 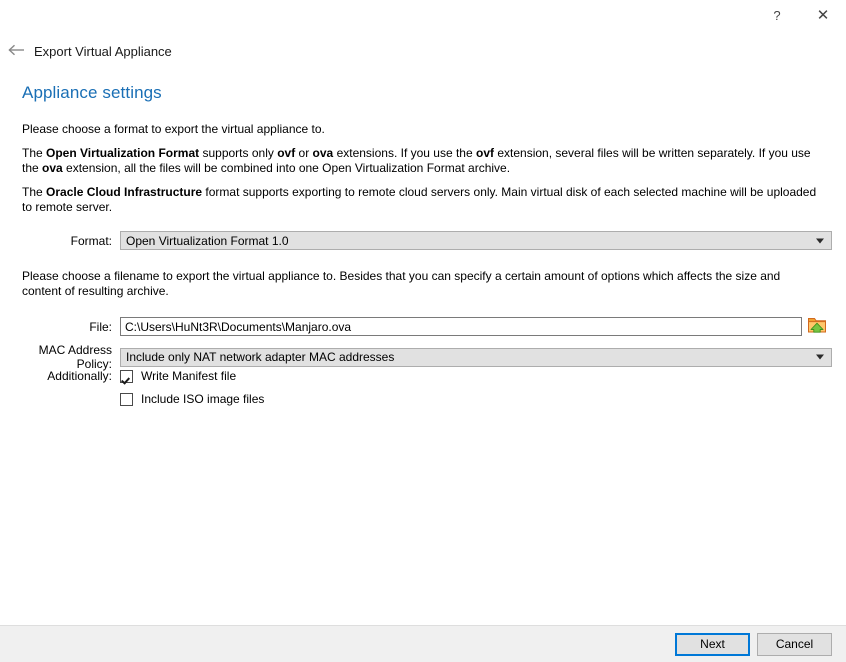 I want to click on include-iso-checkbox, so click(x=126, y=399).